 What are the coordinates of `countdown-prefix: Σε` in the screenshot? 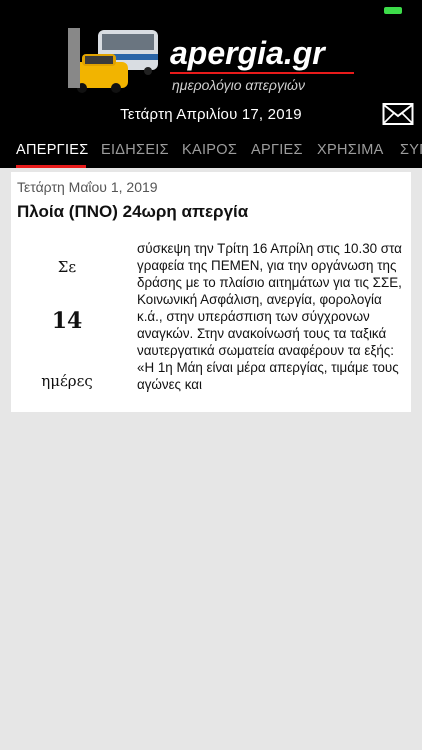 It's located at (67, 267).